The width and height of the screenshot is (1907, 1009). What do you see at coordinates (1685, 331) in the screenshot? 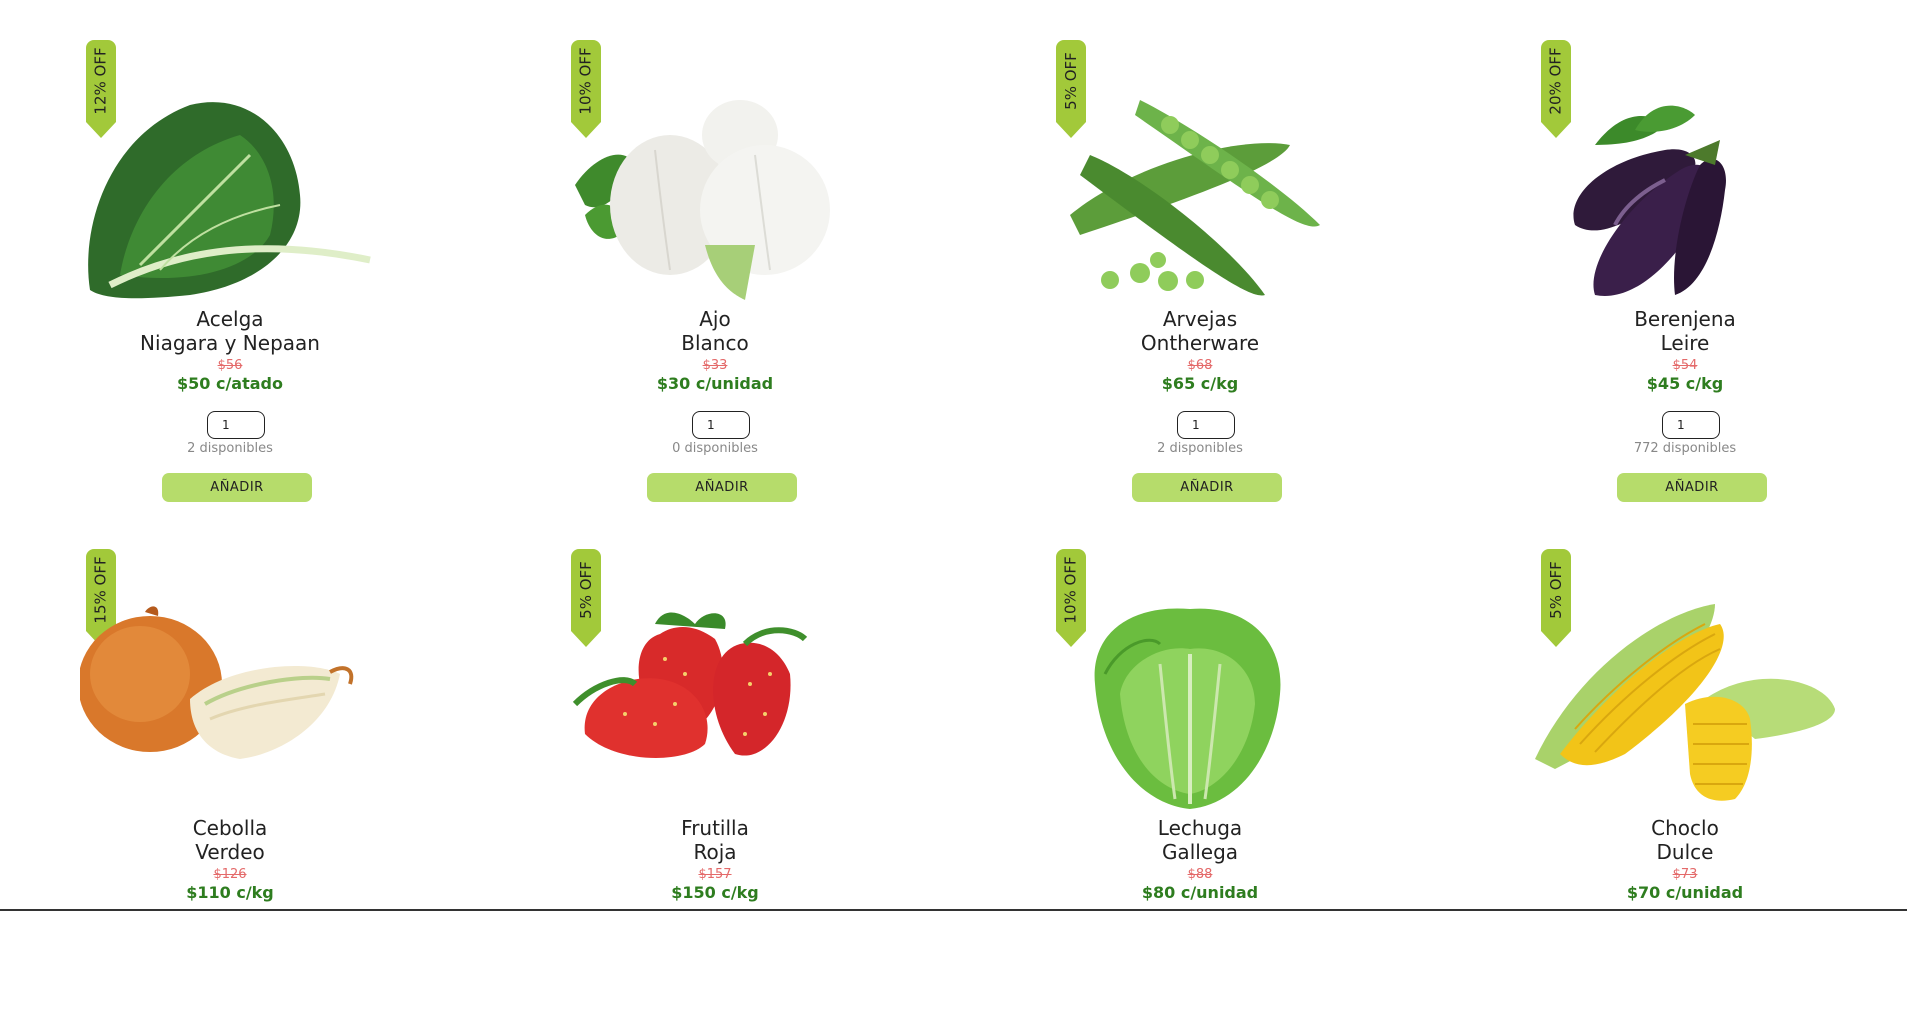
I see `product-name: Berenjena Leire` at bounding box center [1685, 331].